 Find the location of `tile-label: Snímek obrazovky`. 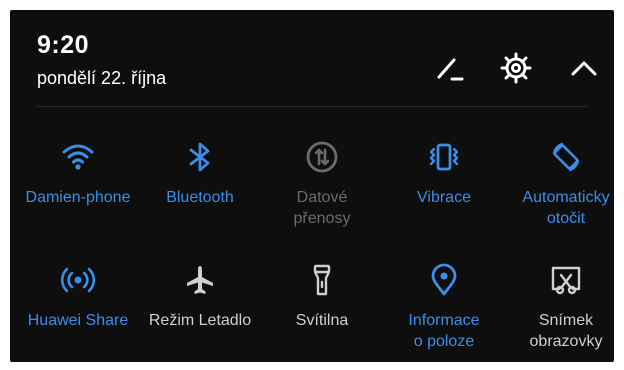

tile-label: Snímek obrazovky is located at coordinates (566, 331).